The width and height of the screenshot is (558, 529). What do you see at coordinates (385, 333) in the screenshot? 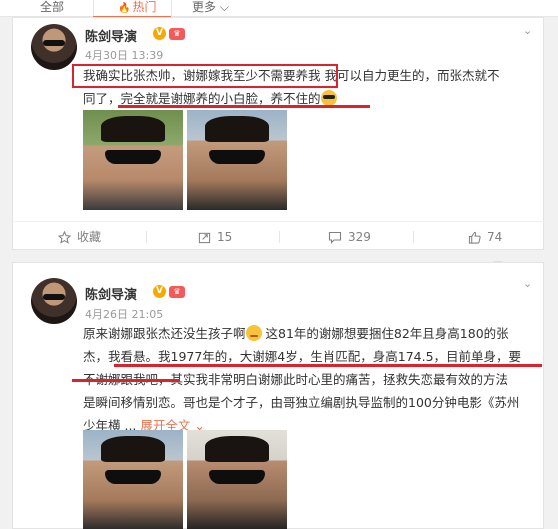
I see `post-text-segment: 这81年的谢娜想要捆住82年且身高180的张` at bounding box center [385, 333].